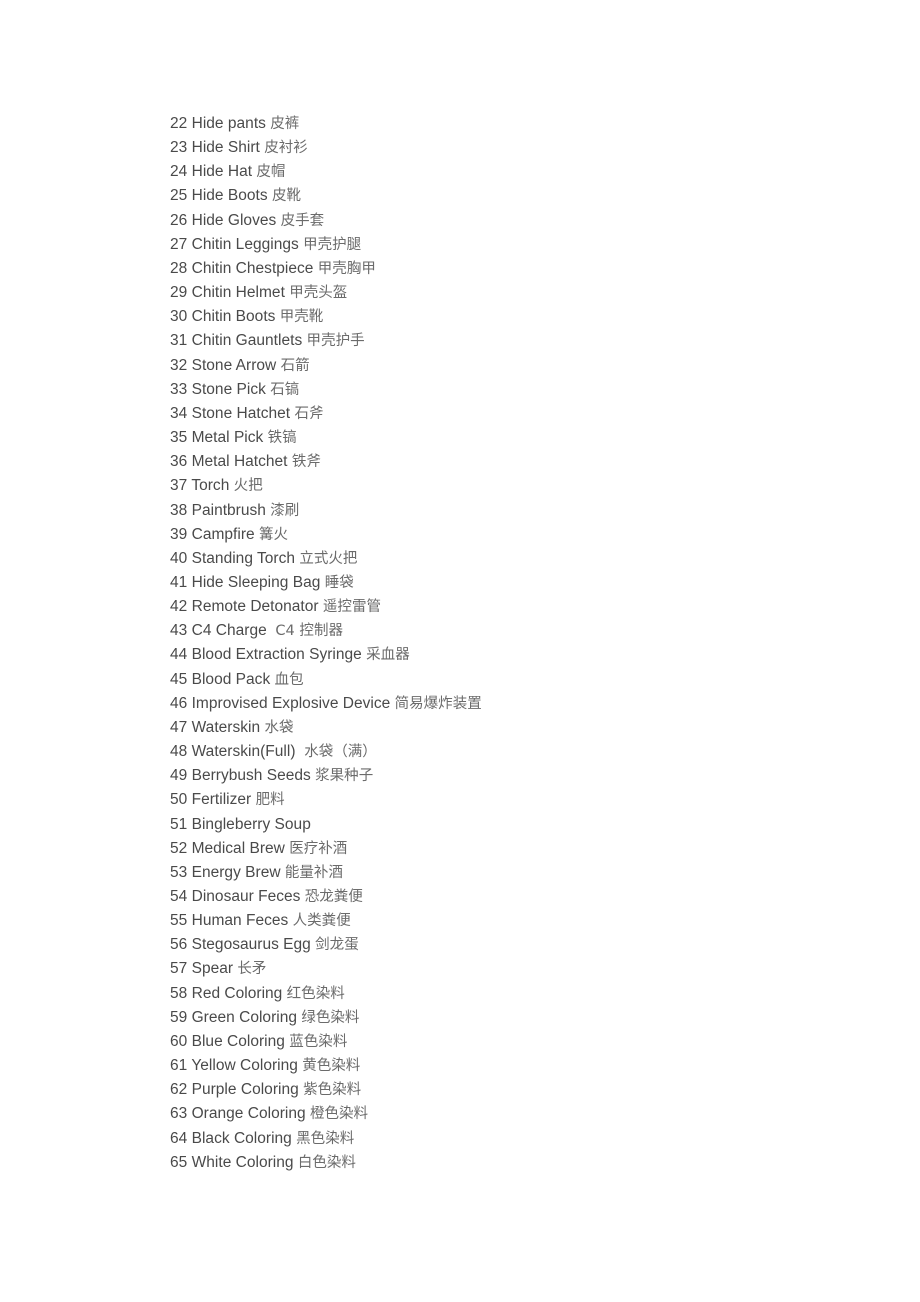 This screenshot has height=1302, width=920. What do you see at coordinates (520, 293) in the screenshot?
I see `list-item: 29 Chitin Helmet 甲壳头盔` at bounding box center [520, 293].